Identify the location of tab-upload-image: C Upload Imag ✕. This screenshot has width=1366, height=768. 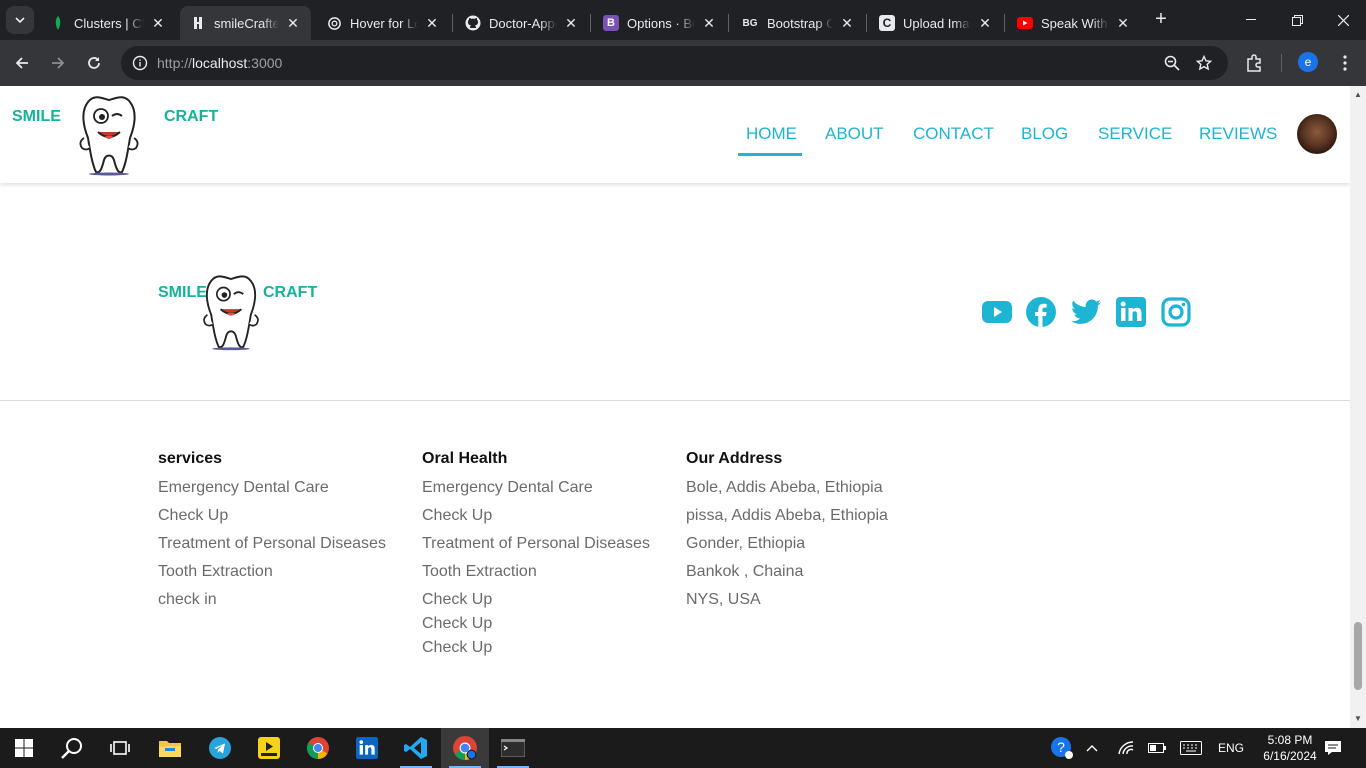
(936, 23).